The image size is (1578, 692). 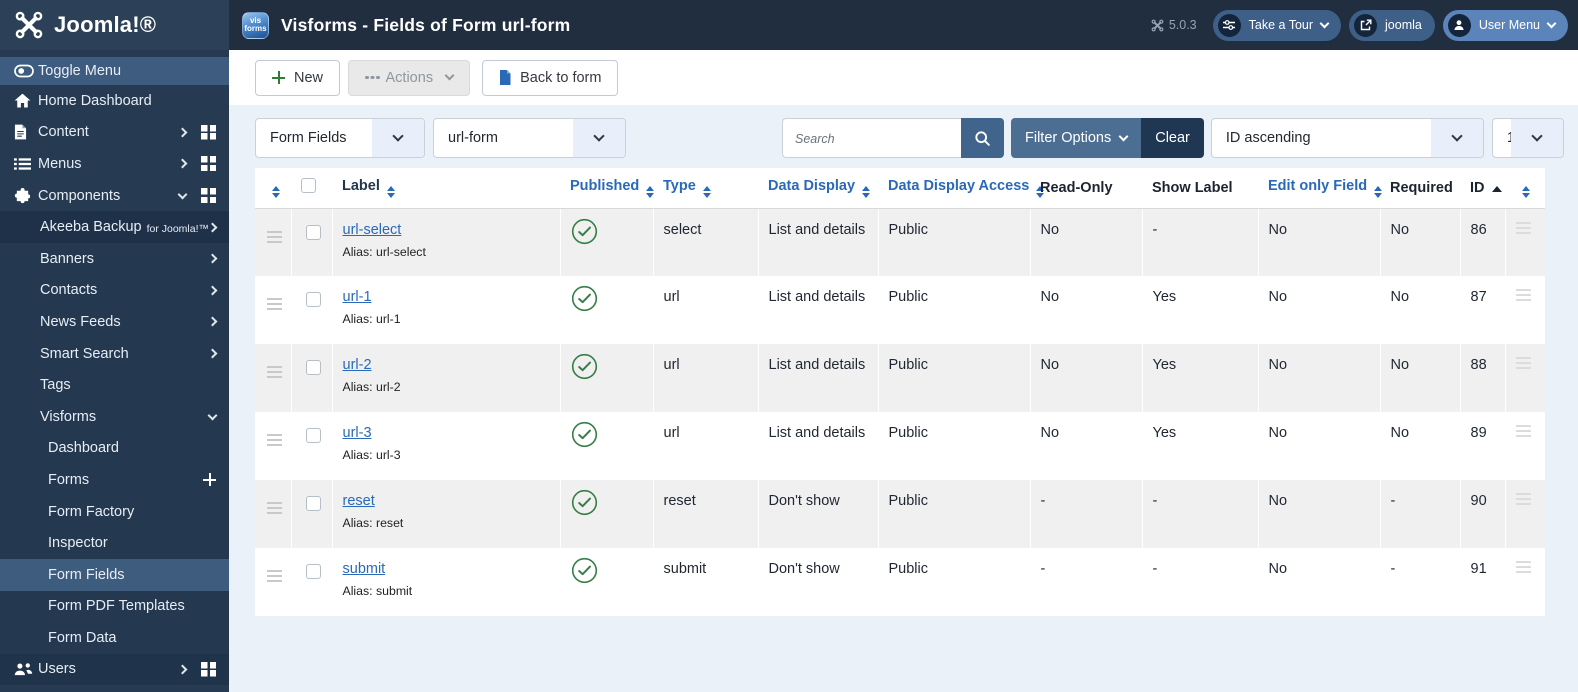 I want to click on site-preview-button: joomla, so click(x=1392, y=25).